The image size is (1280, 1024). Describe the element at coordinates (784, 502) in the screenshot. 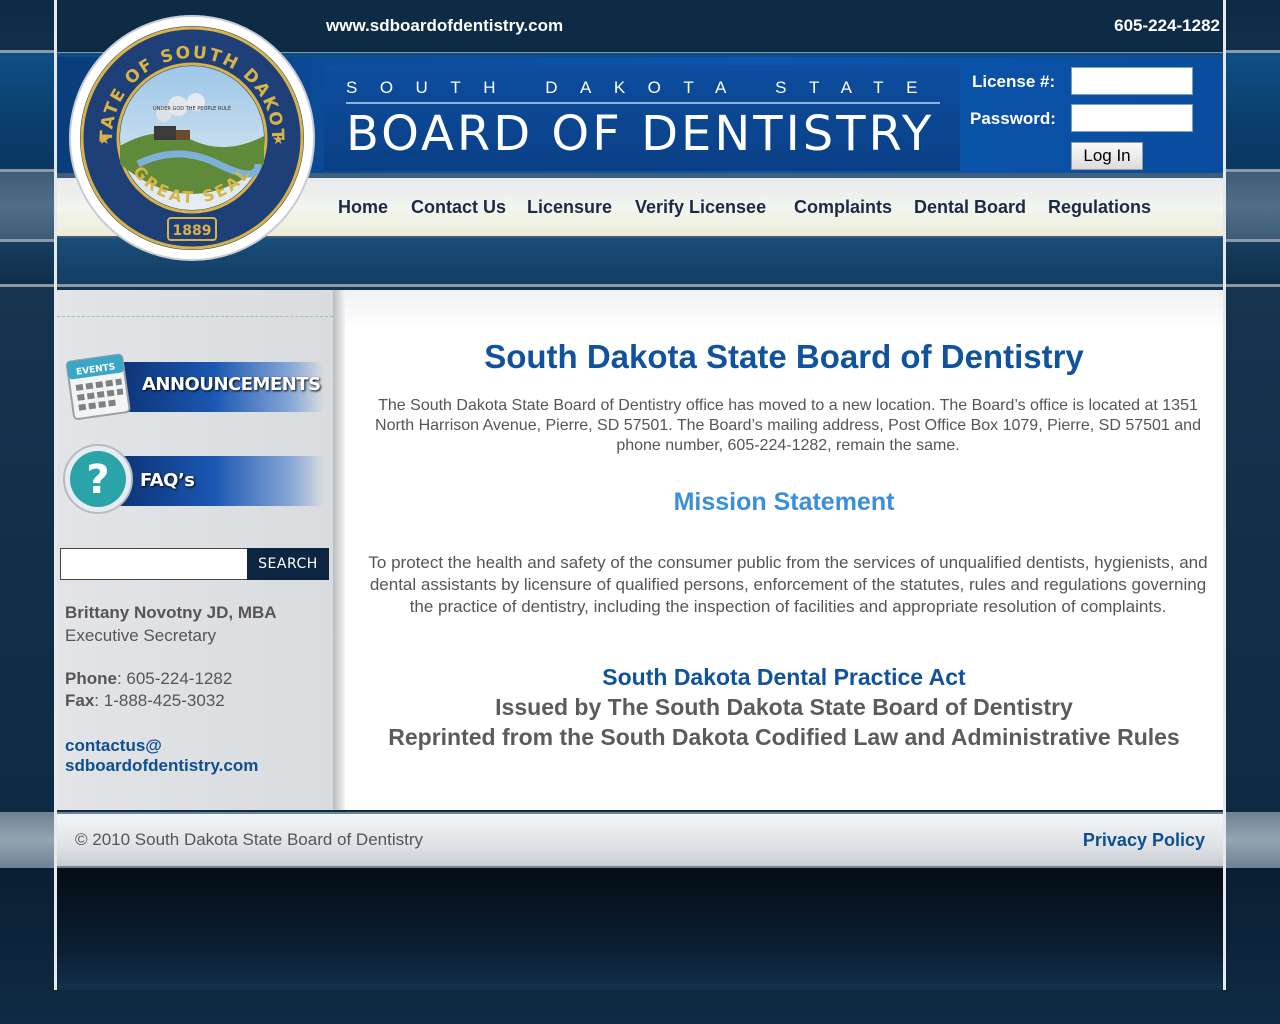

I see `mission-heading: Mission Statement` at that location.